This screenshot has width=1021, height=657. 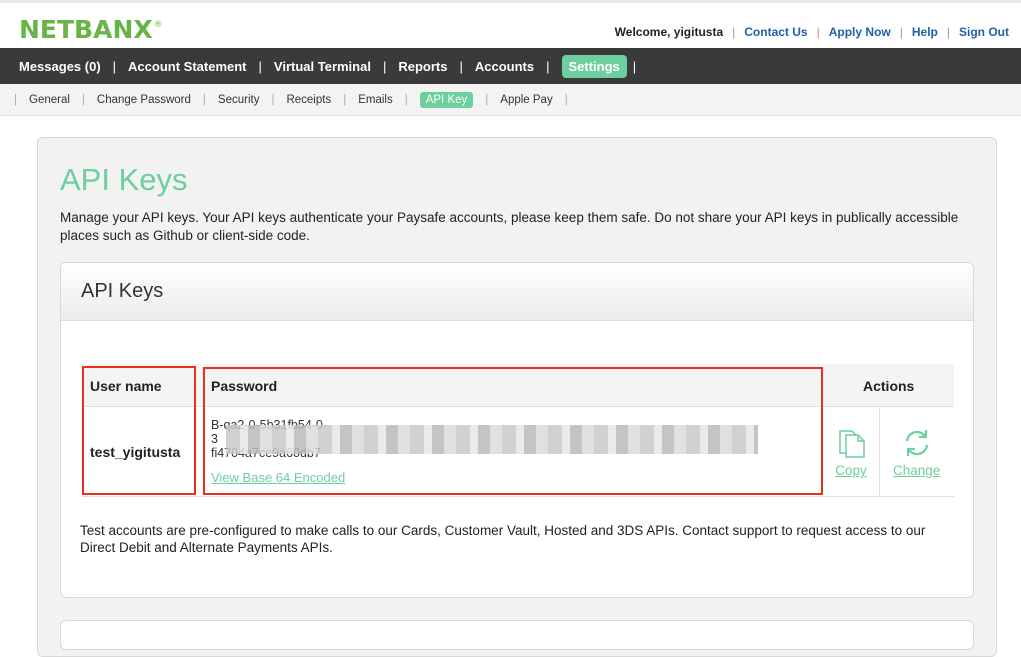 I want to click on panel-title: API Keys, so click(x=122, y=291).